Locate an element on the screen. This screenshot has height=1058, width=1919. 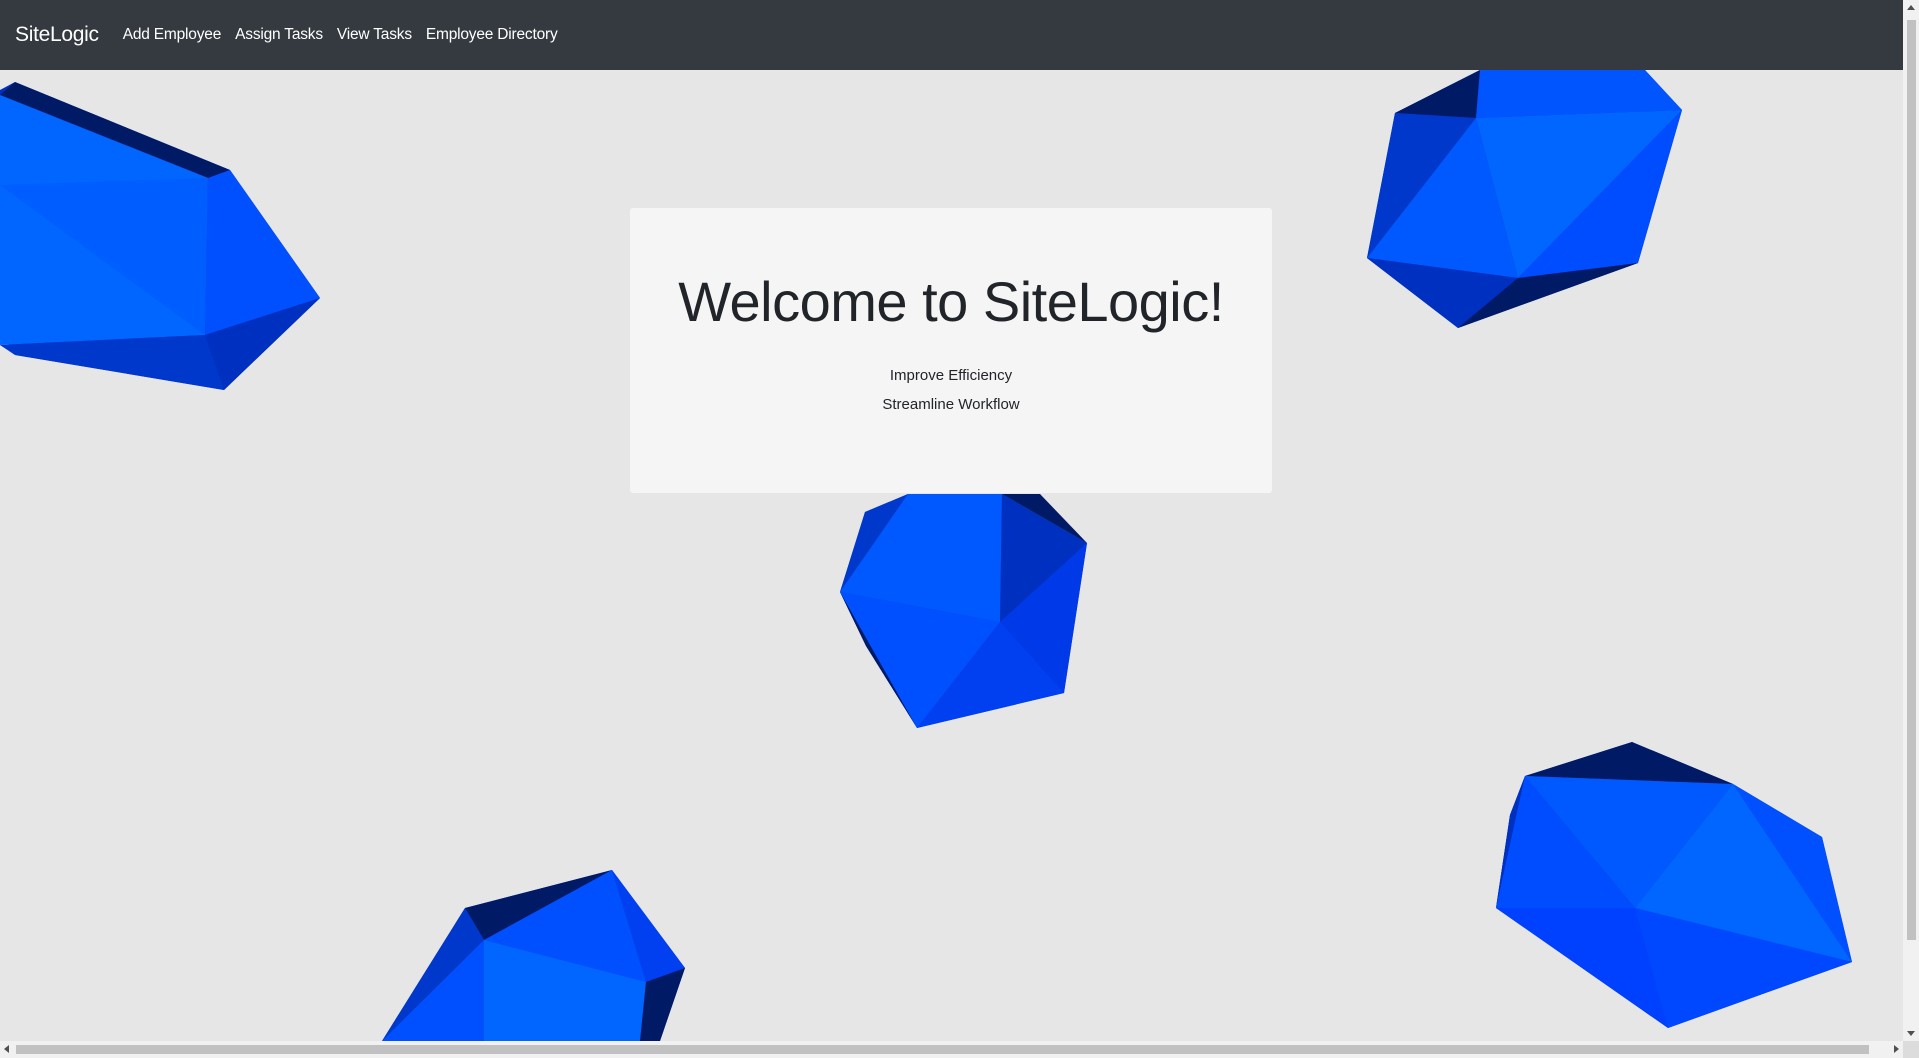
nav-employee-directory: Employee Directory is located at coordinates (492, 35).